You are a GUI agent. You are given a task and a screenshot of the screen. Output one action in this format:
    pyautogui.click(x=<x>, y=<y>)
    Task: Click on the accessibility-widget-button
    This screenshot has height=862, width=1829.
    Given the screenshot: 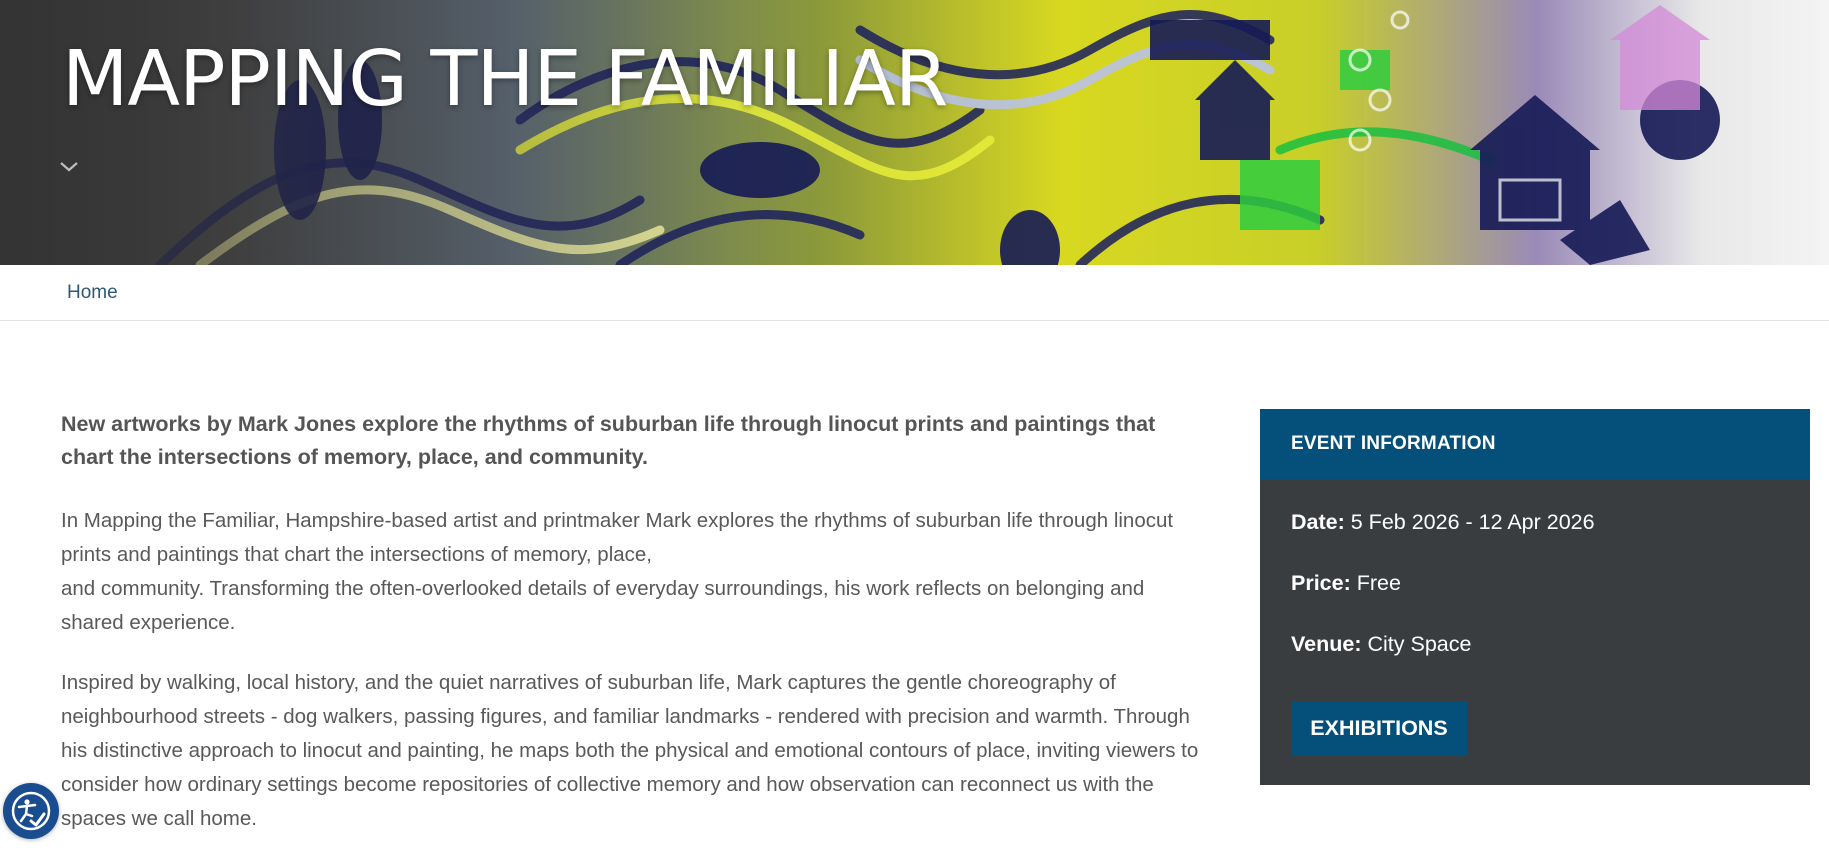 What is the action you would take?
    pyautogui.click(x=31, y=811)
    